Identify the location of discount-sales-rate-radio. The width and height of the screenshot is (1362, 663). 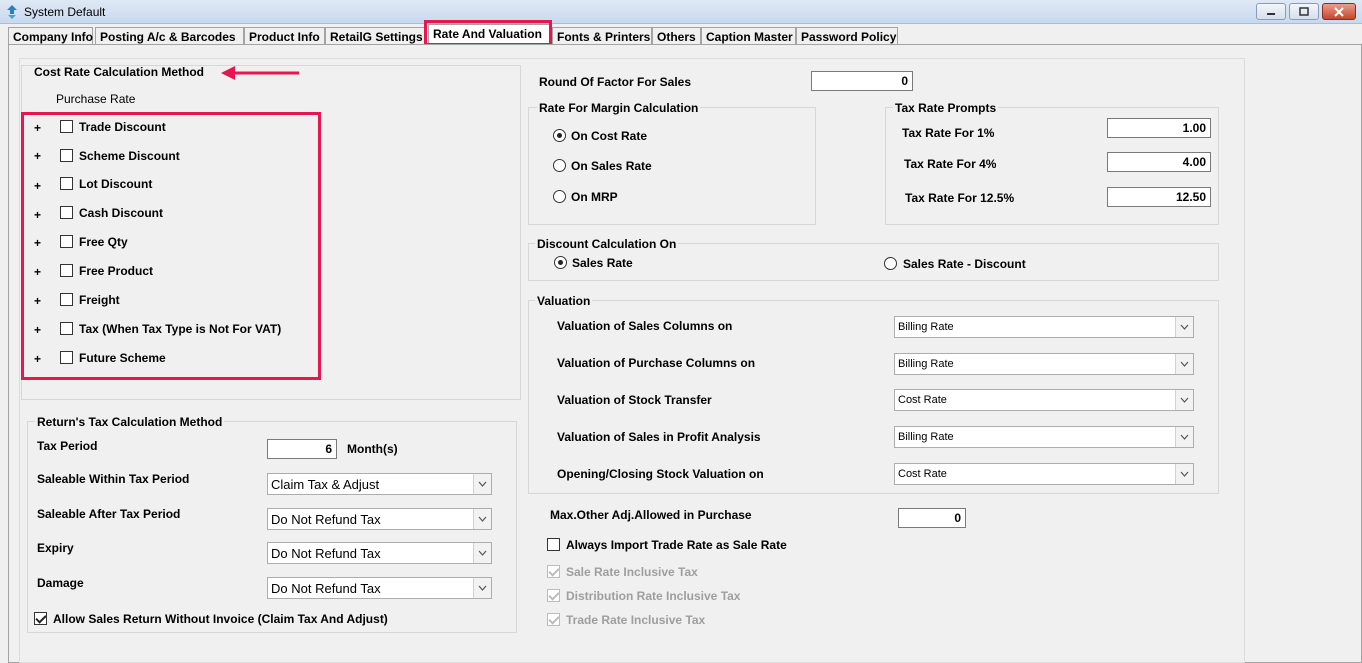
(560, 262).